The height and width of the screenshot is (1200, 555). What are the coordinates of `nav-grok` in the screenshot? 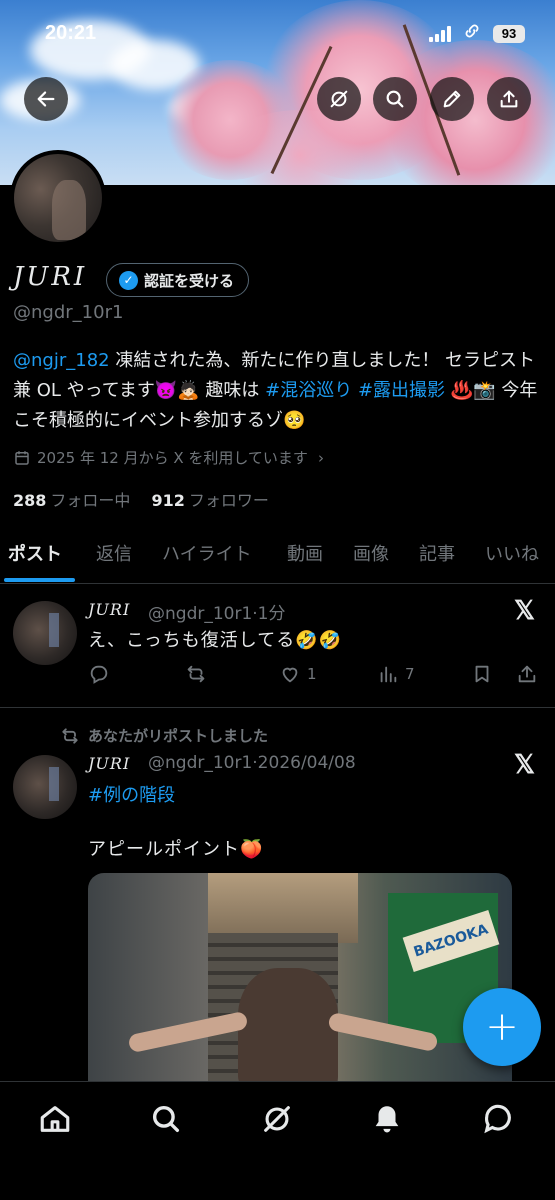 It's located at (277, 1119).